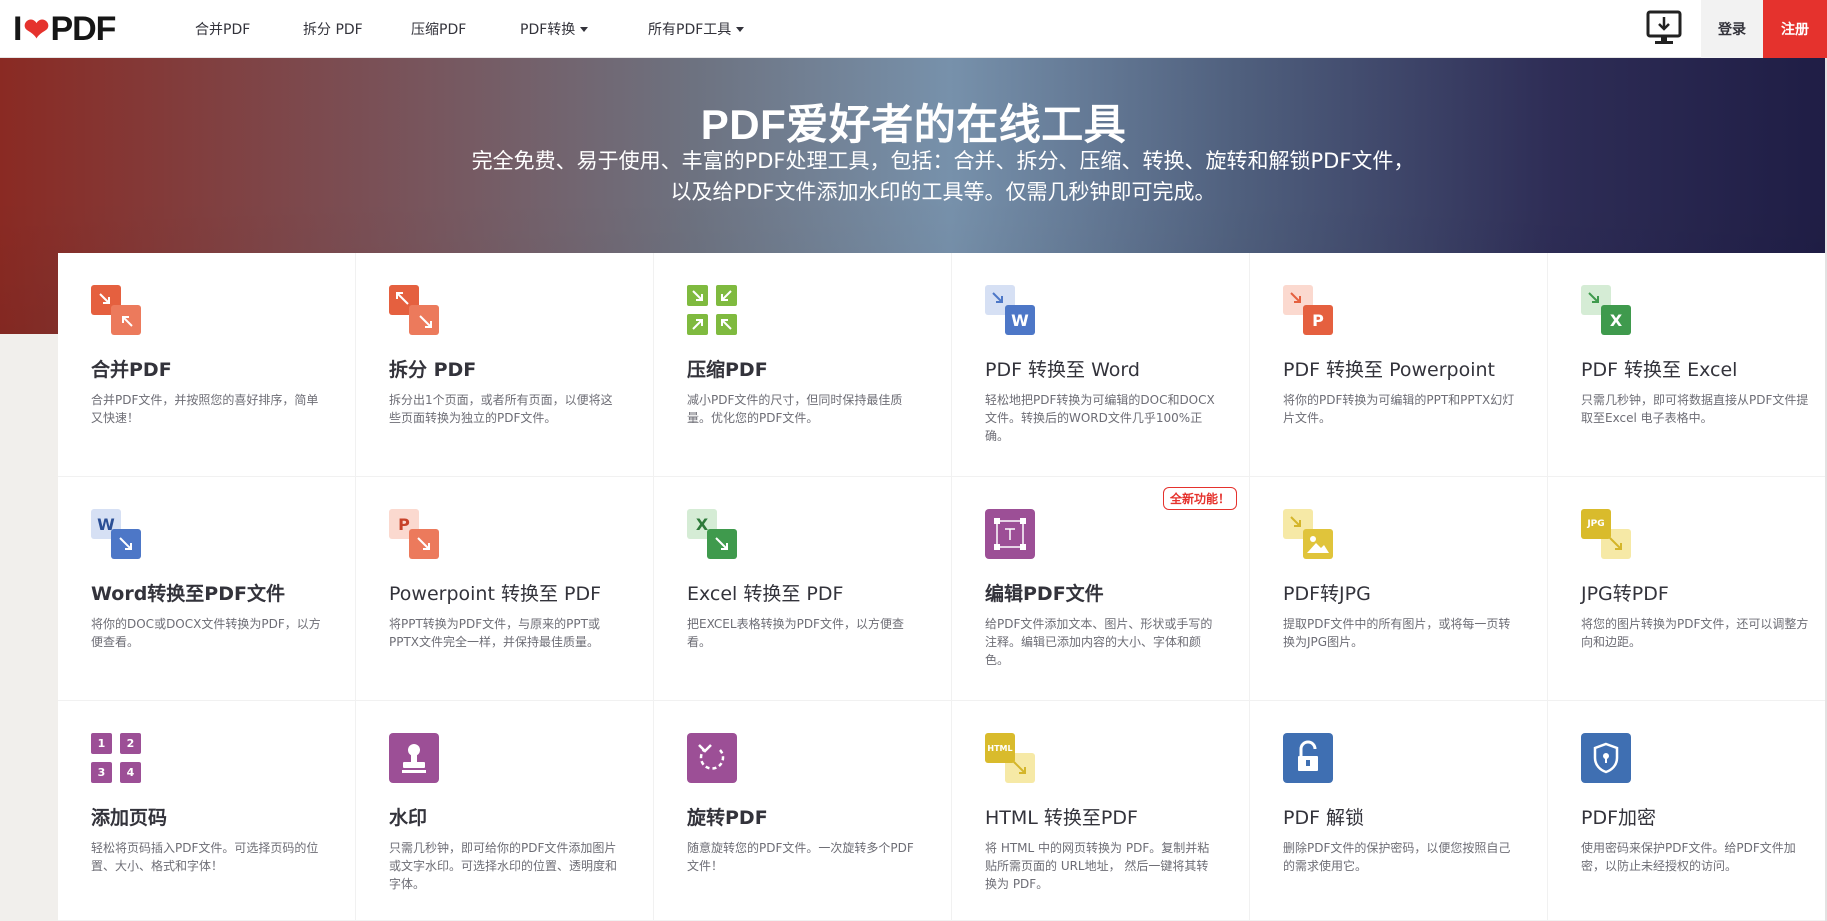 The width and height of the screenshot is (1827, 921). I want to click on nav-split-pdf: 拆分 PDF, so click(357, 29).